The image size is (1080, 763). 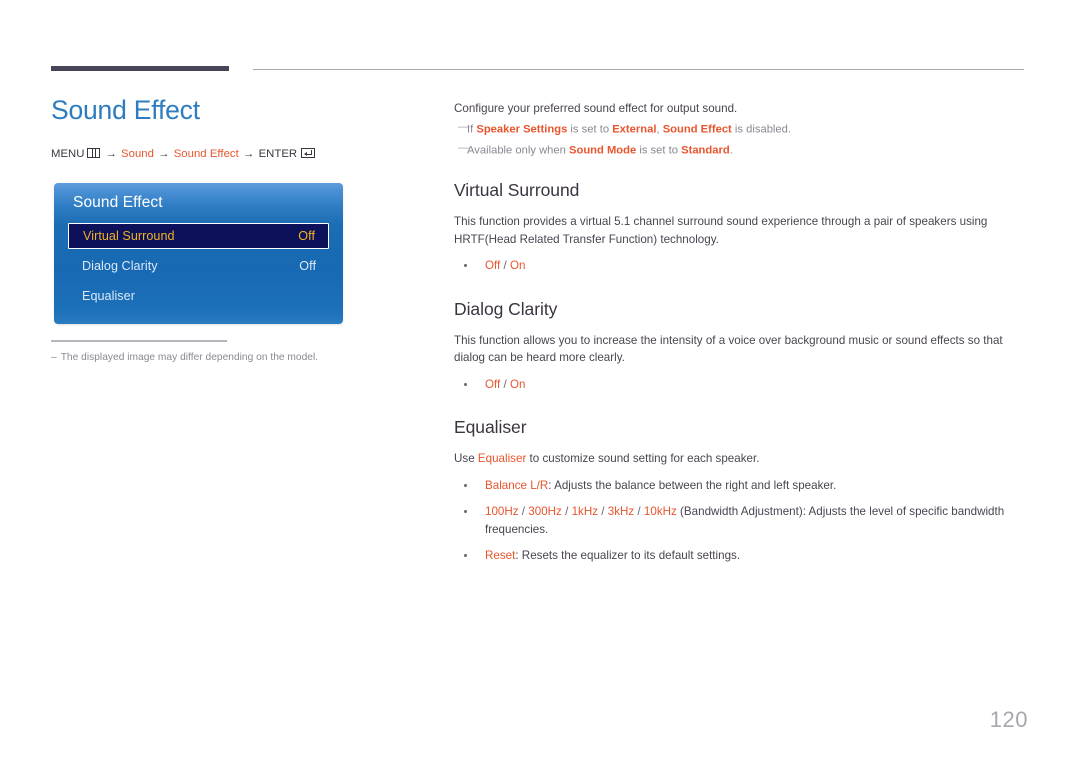 I want to click on menu-grid-icon, so click(x=94, y=152).